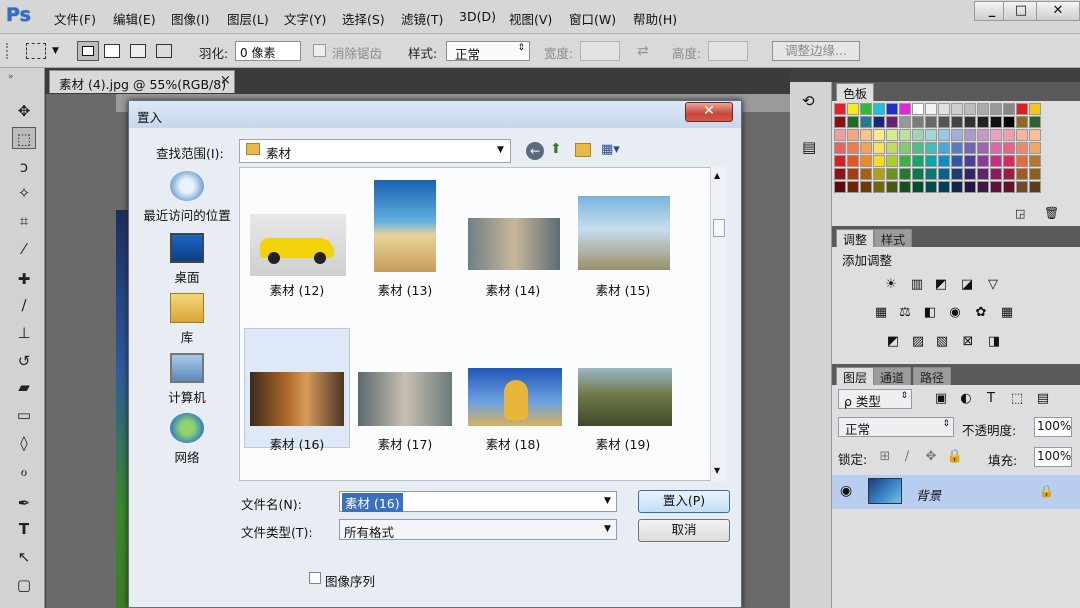 The image size is (1080, 608). I want to click on file-list-scrollbar: ▲ ▼, so click(718, 324).